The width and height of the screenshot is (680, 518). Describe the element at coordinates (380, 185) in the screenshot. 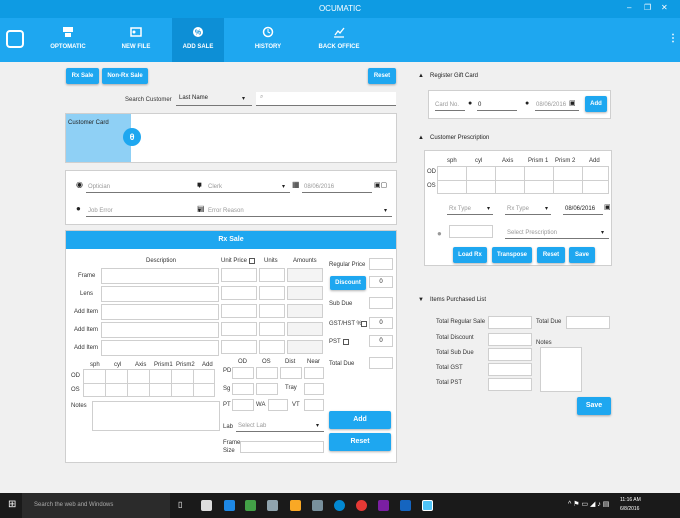

I see `date-picker-icon: ▣▢` at that location.